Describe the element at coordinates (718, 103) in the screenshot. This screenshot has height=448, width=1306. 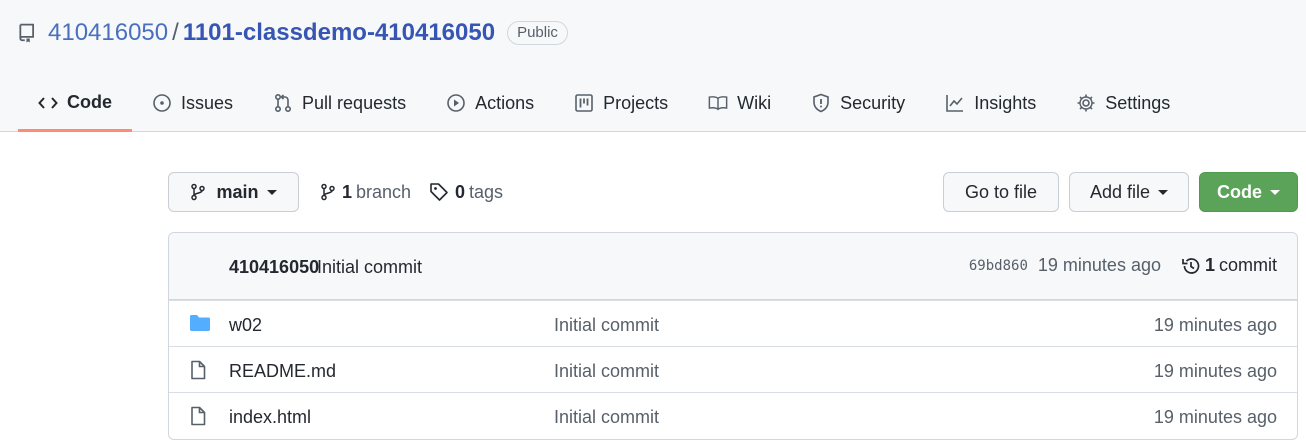
I see `book-icon` at that location.